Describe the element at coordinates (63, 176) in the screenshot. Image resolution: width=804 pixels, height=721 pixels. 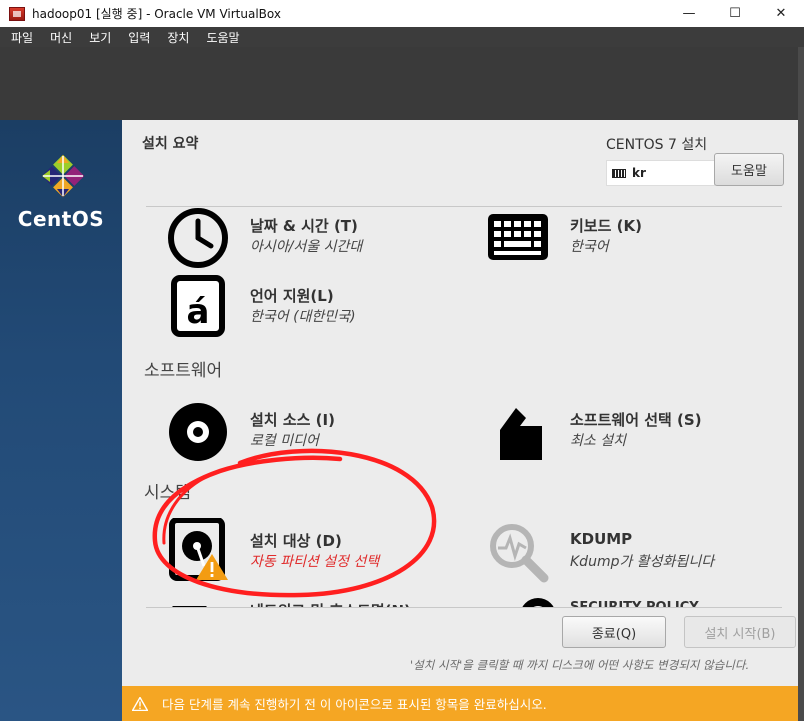
I see `centos-logo-icon` at that location.